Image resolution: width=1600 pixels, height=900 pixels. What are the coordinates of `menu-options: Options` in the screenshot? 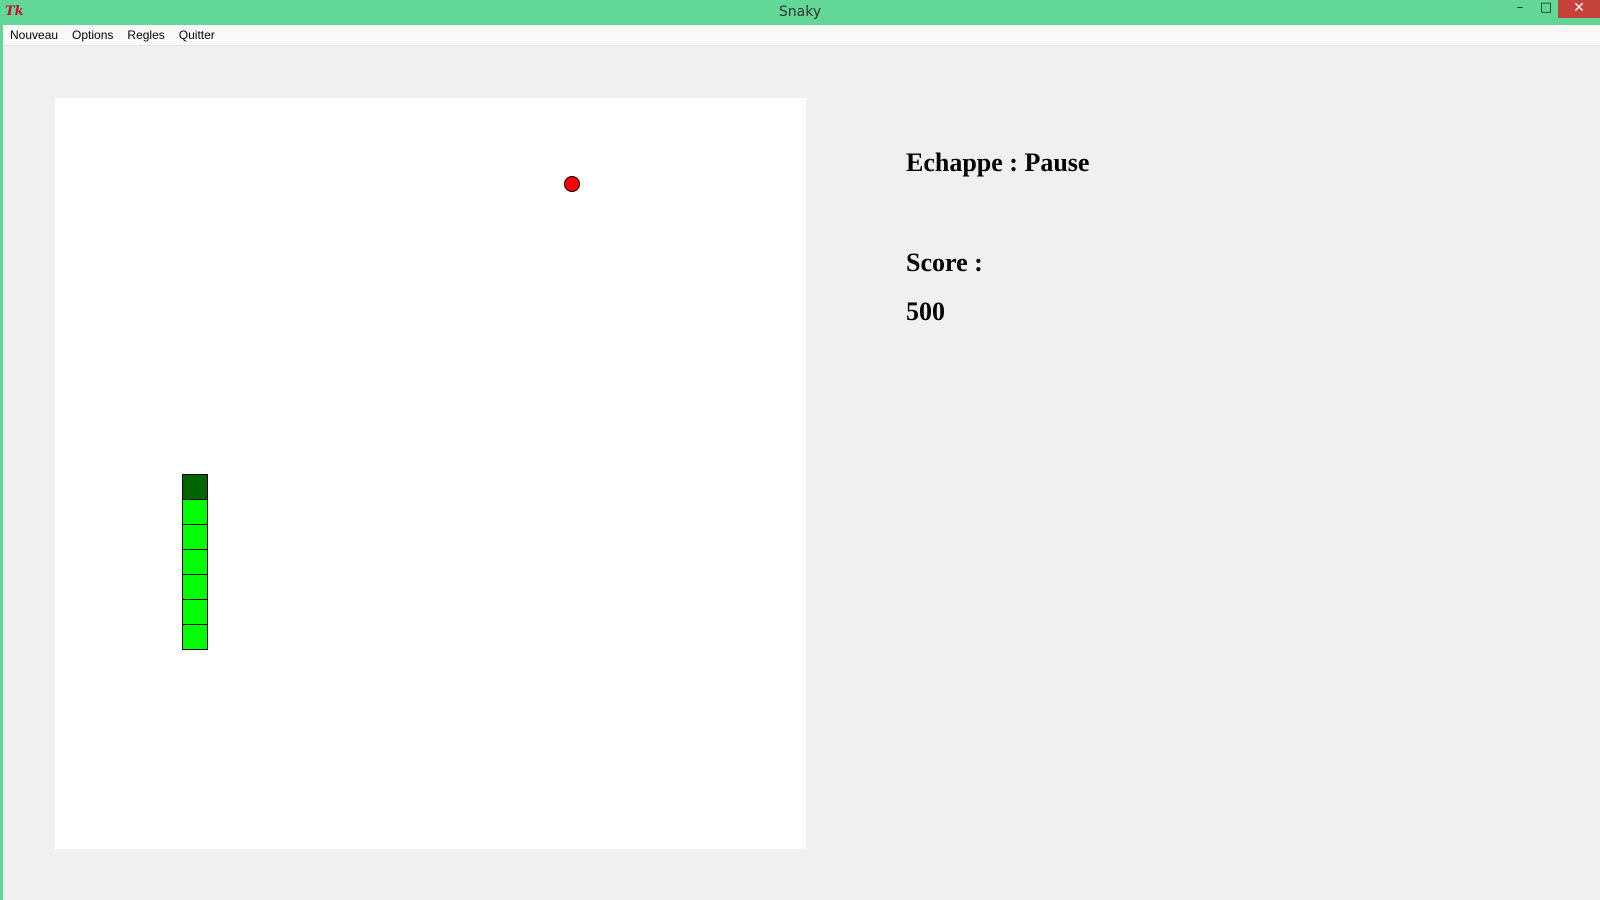 It's located at (92, 35).